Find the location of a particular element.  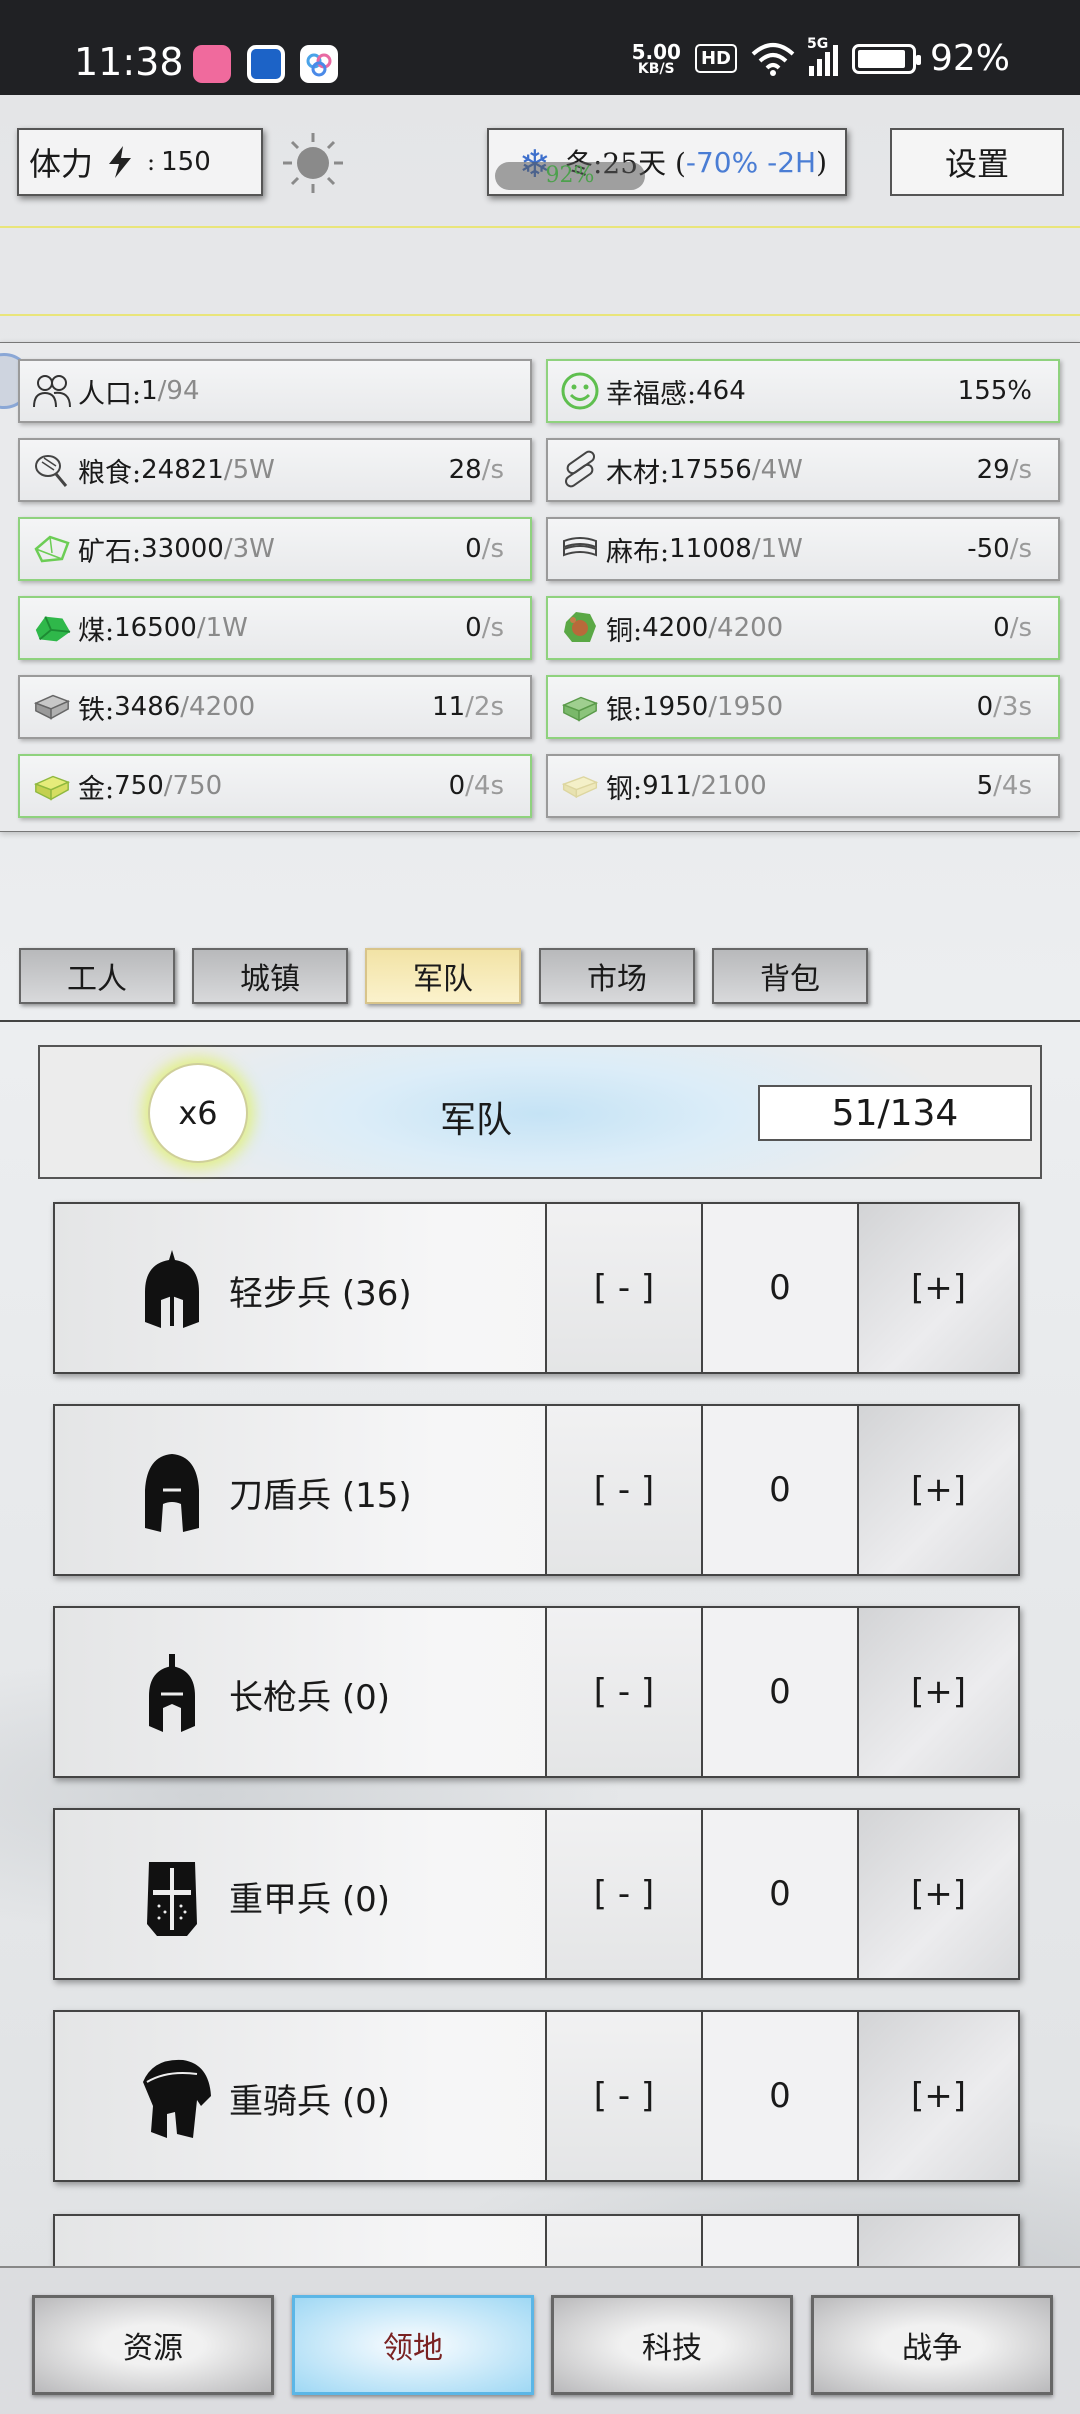

resource-card: 金: 750/750 0/4s is located at coordinates (275, 786).